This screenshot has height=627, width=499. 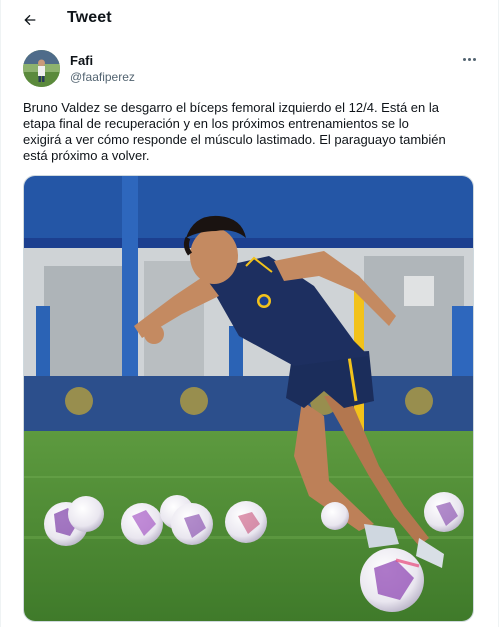 What do you see at coordinates (102, 77) in the screenshot?
I see `author-handle: @faafiperez` at bounding box center [102, 77].